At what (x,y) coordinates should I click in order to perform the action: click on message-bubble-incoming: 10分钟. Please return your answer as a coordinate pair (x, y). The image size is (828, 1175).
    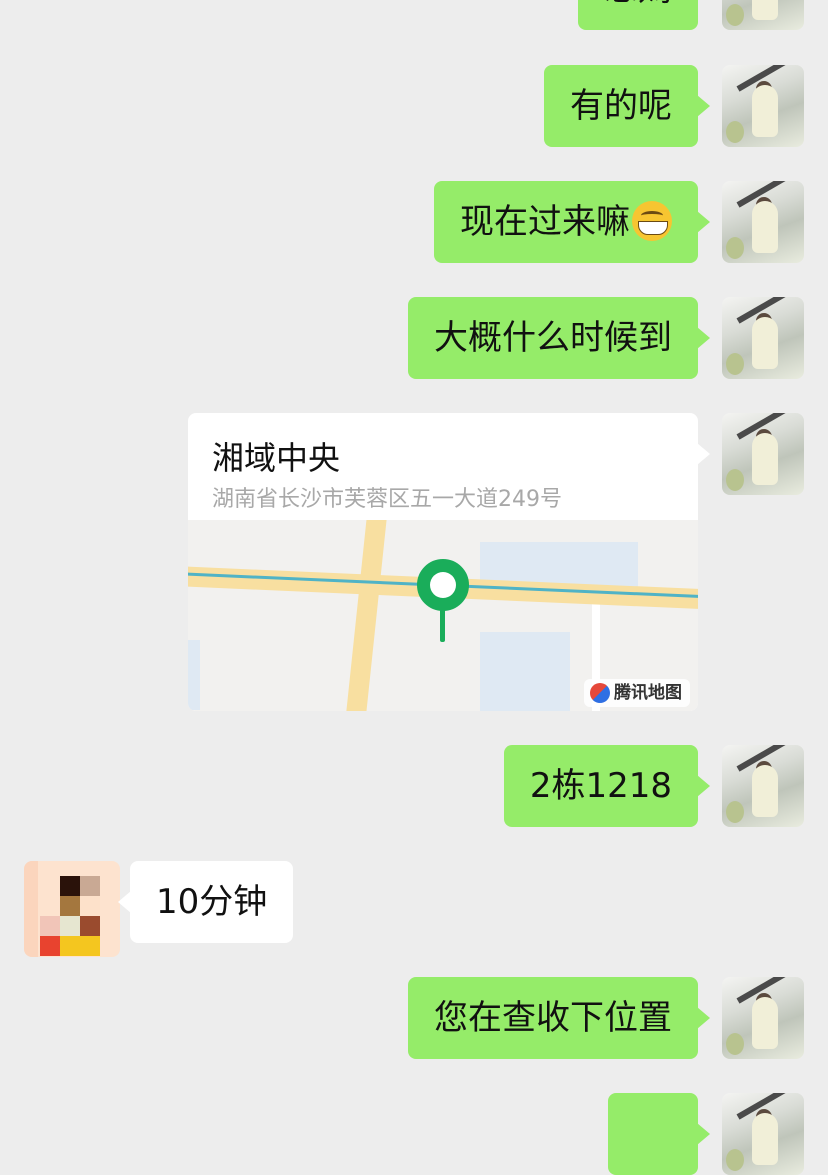
    Looking at the image, I should click on (205, 902).